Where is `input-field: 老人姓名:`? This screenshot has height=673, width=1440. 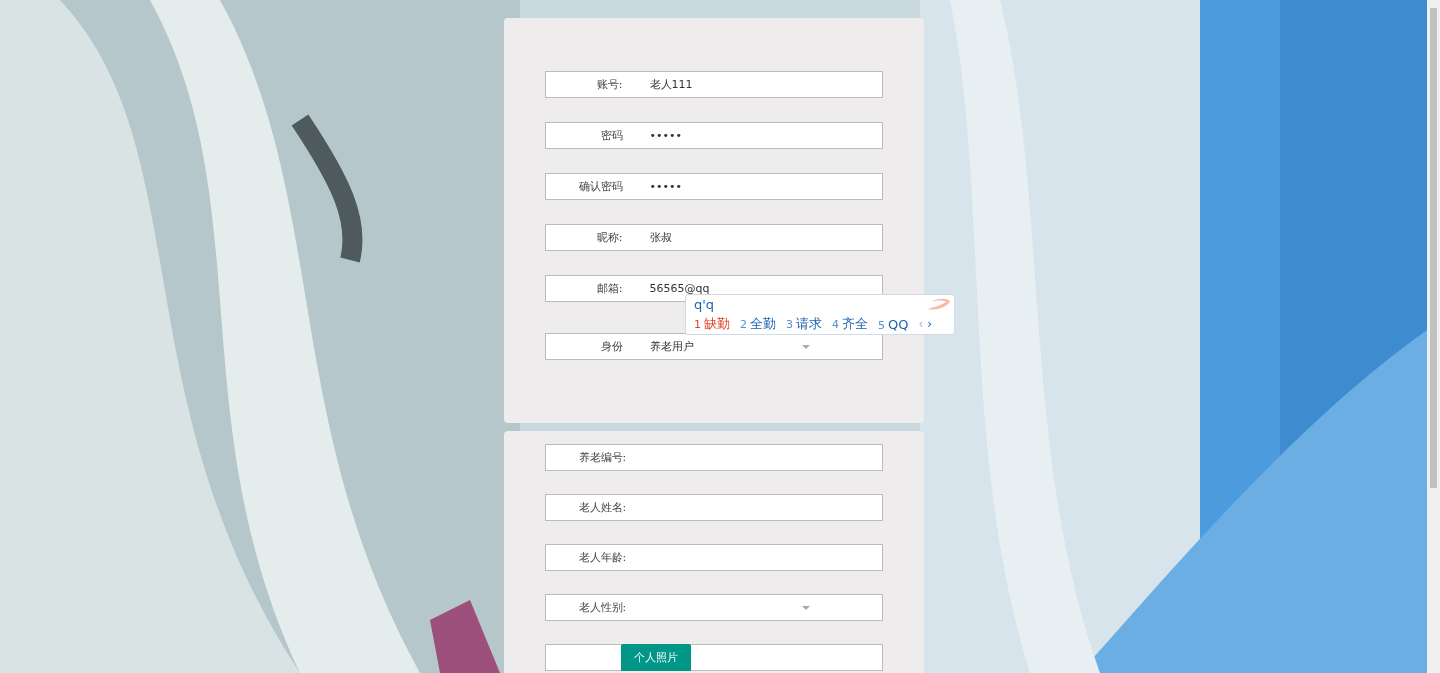 input-field: 老人姓名: is located at coordinates (713, 507).